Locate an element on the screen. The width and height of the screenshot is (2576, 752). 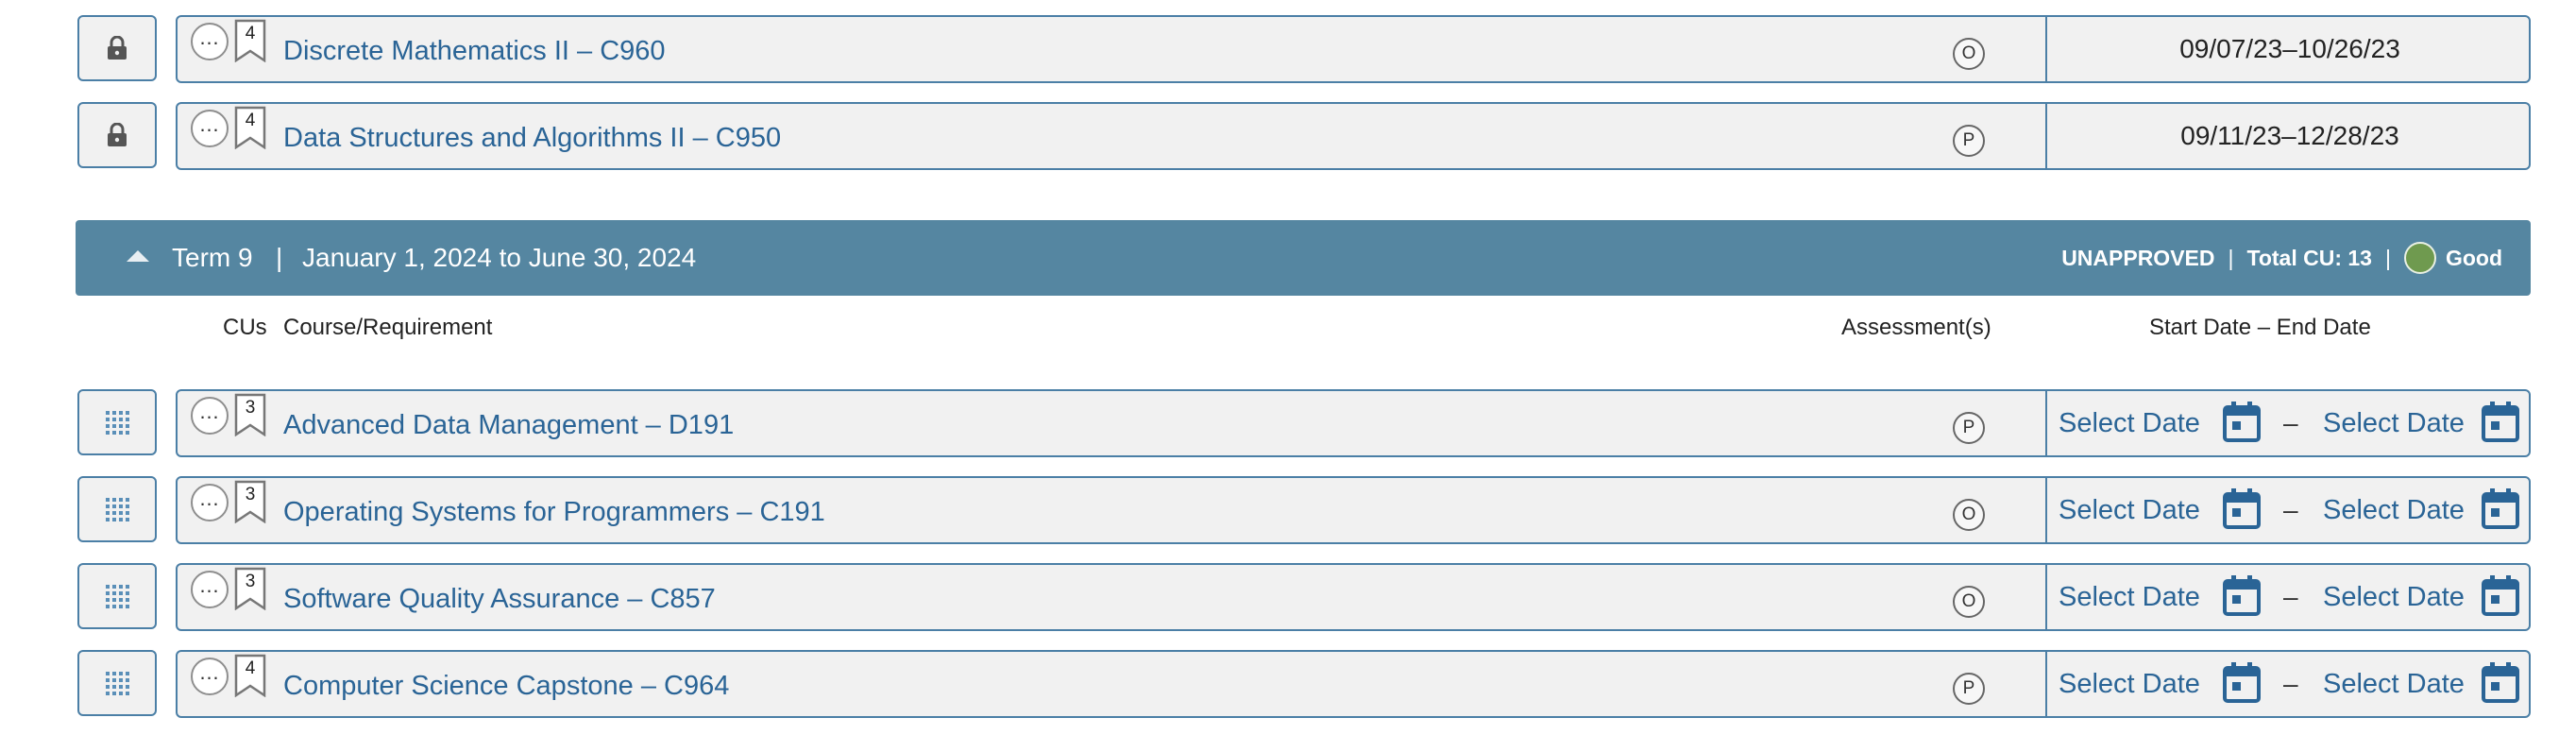
date-range: 09/11/23–12/28/23 is located at coordinates (2289, 136).